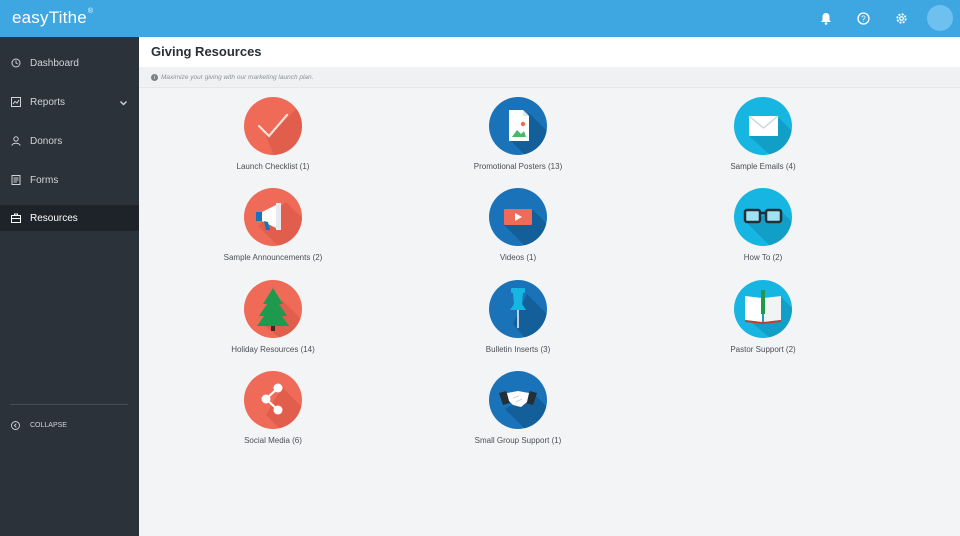  Describe the element at coordinates (16, 63) in the screenshot. I see `clock-icon` at that location.